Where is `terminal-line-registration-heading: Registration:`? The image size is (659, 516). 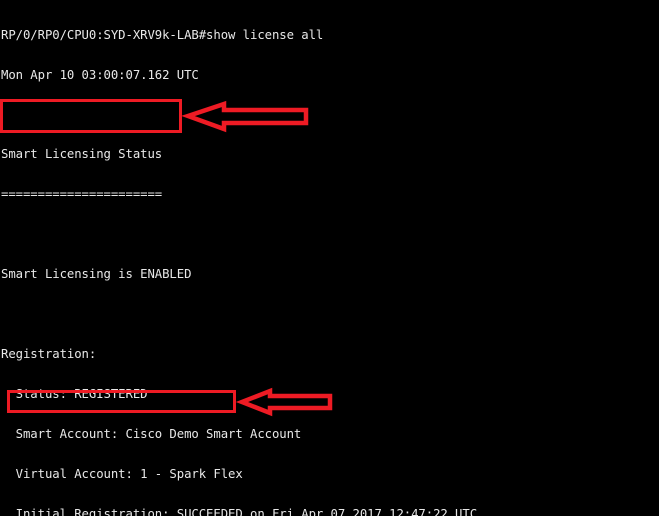 terminal-line-registration-heading: Registration: is located at coordinates (49, 355).